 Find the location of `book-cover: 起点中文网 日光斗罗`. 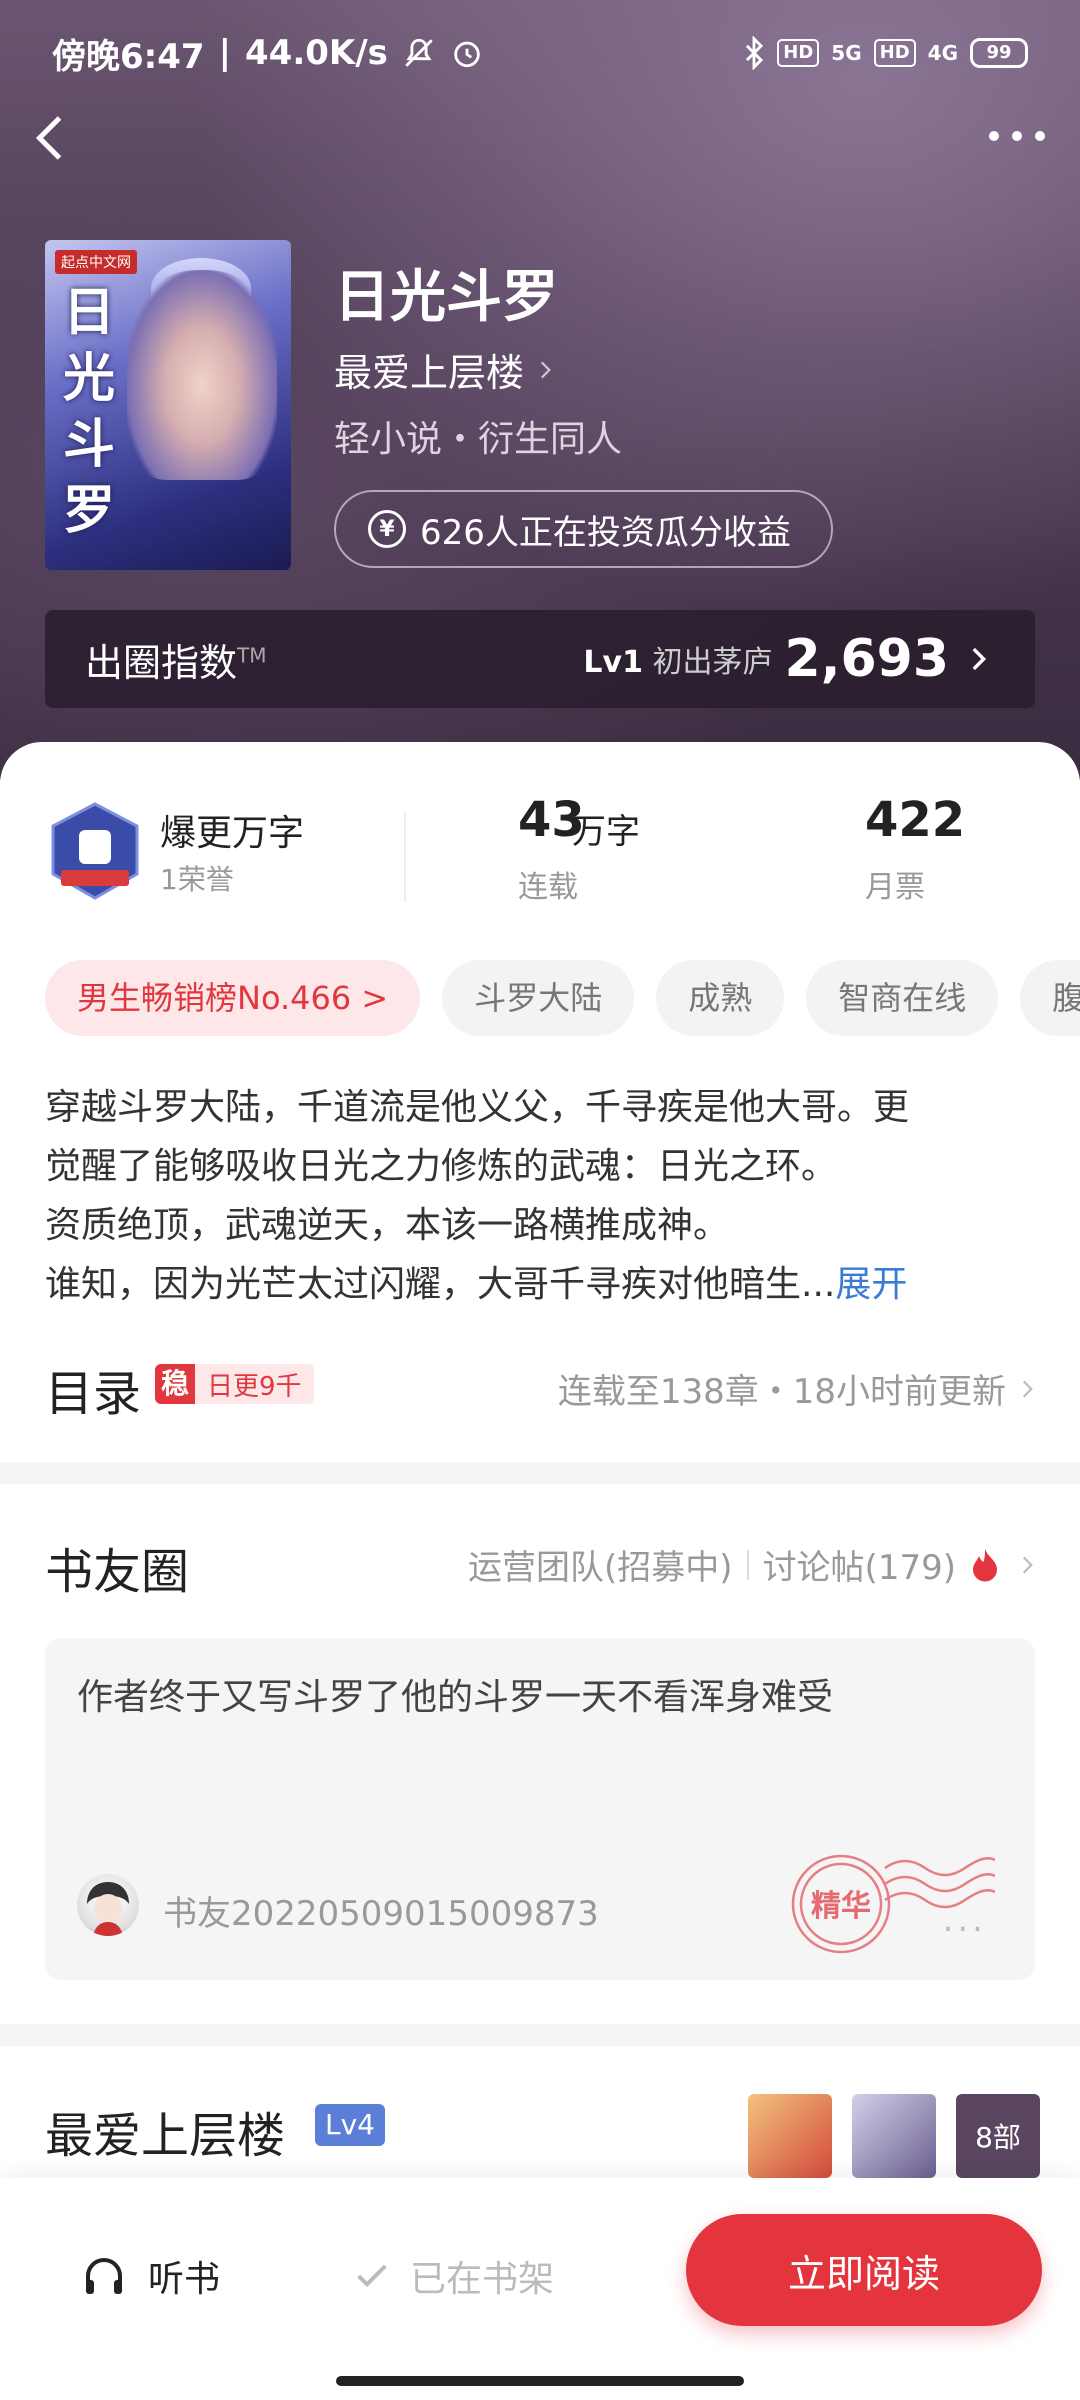

book-cover: 起点中文网 日光斗罗 is located at coordinates (168, 405).